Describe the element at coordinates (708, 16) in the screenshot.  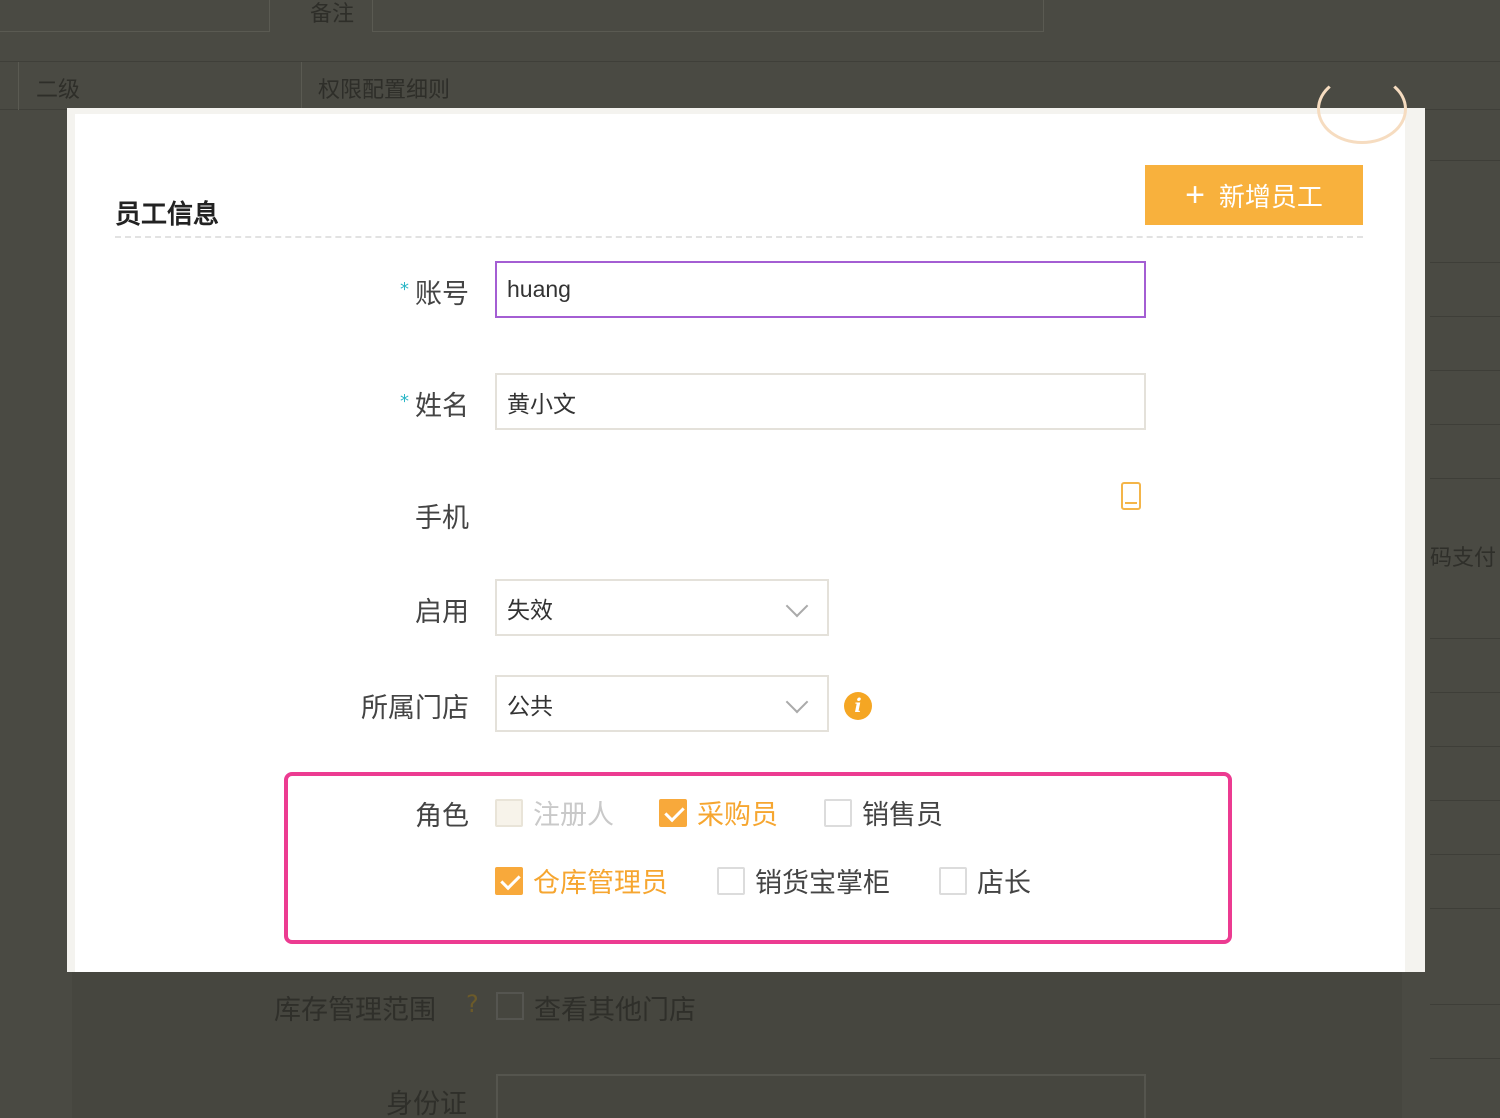
I see `background-remark-input` at that location.